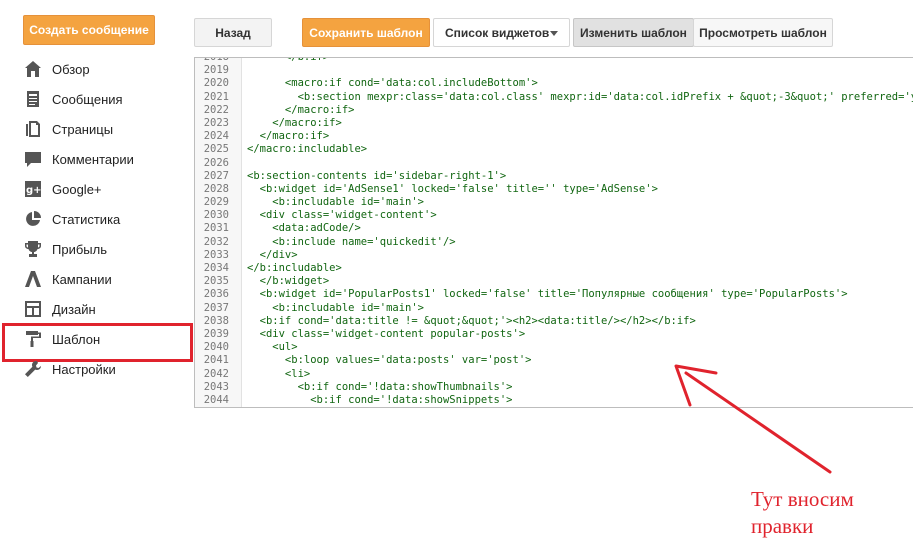 The height and width of the screenshot is (553, 913). Describe the element at coordinates (33, 279) in the screenshot. I see `campaigns-icon` at that location.